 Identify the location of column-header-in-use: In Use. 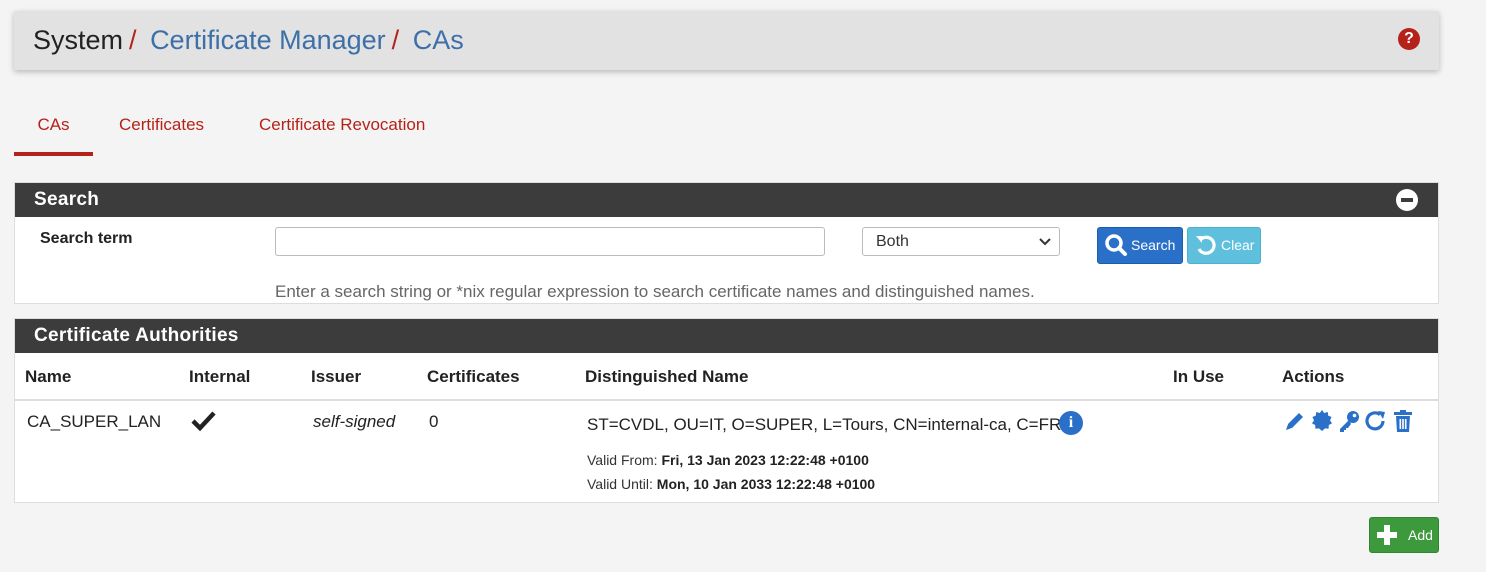
(1199, 376).